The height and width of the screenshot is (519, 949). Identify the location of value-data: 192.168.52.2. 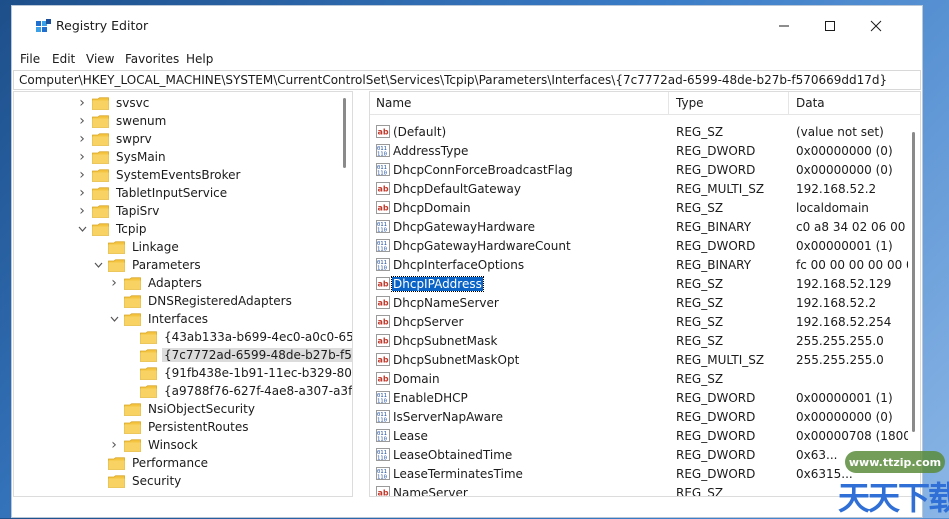
(836, 189).